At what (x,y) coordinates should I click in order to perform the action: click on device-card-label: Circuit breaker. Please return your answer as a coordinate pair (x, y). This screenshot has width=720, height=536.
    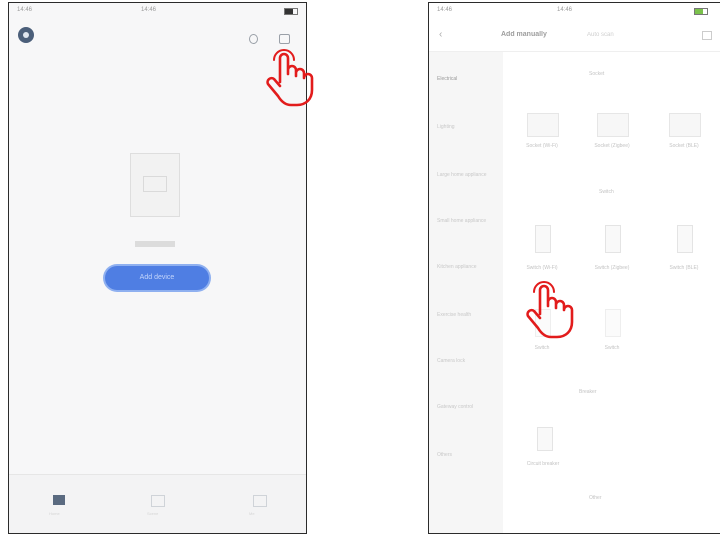
    Looking at the image, I should click on (543, 464).